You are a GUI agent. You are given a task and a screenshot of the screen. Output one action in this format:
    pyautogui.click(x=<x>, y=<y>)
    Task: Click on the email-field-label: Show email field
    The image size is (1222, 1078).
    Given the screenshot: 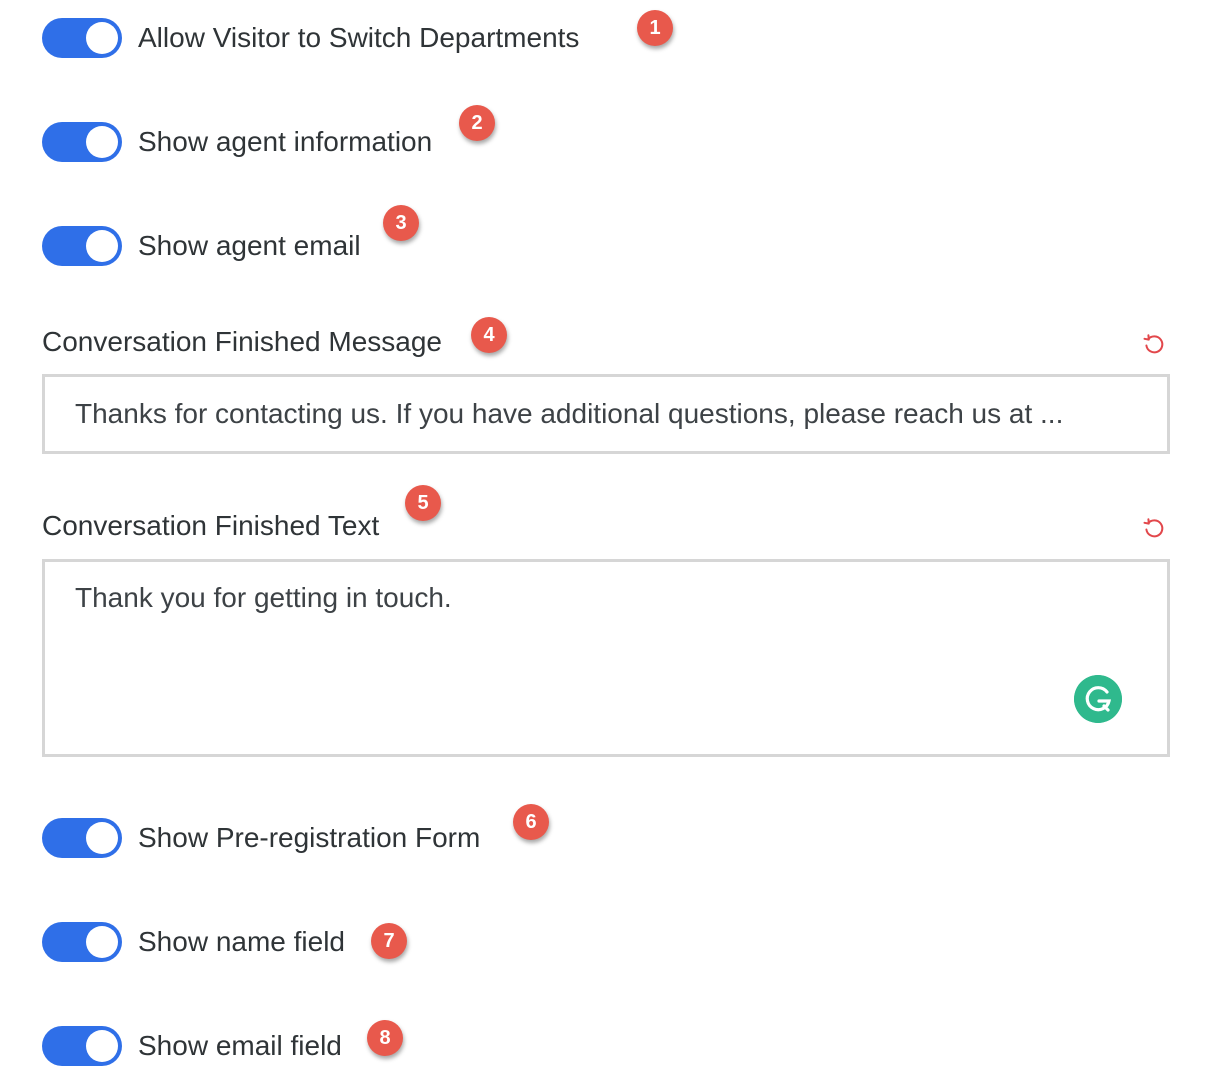 What is the action you would take?
    pyautogui.click(x=240, y=1045)
    